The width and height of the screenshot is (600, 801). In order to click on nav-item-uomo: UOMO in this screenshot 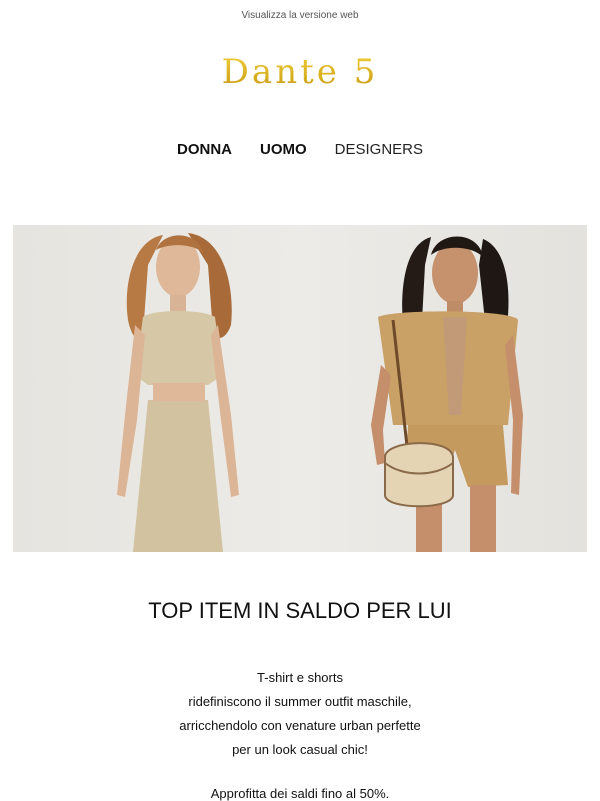, I will do `click(283, 149)`.